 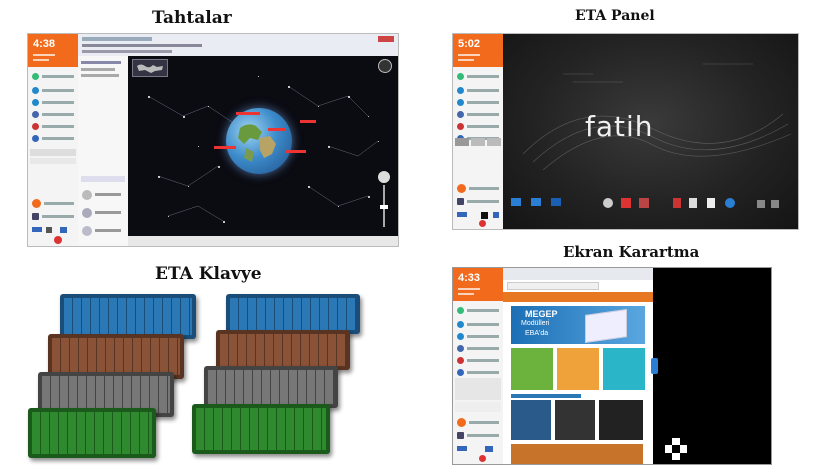 What do you see at coordinates (535, 323) in the screenshot?
I see `banner-subtitle: Modülleri` at bounding box center [535, 323].